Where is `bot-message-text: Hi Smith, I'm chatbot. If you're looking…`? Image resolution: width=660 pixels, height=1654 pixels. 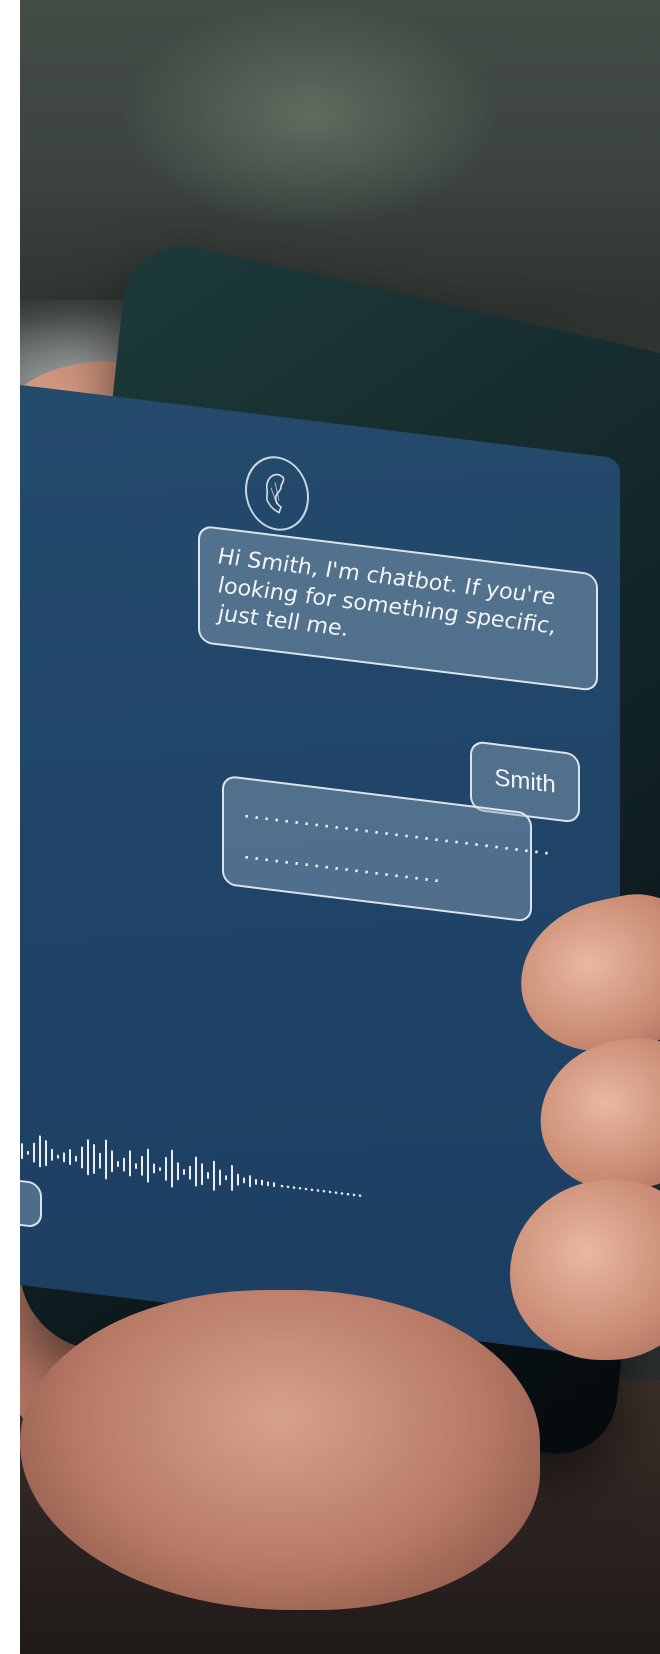 bot-message-text: Hi Smith, I'm chatbot. If you're looking… is located at coordinates (387, 593).